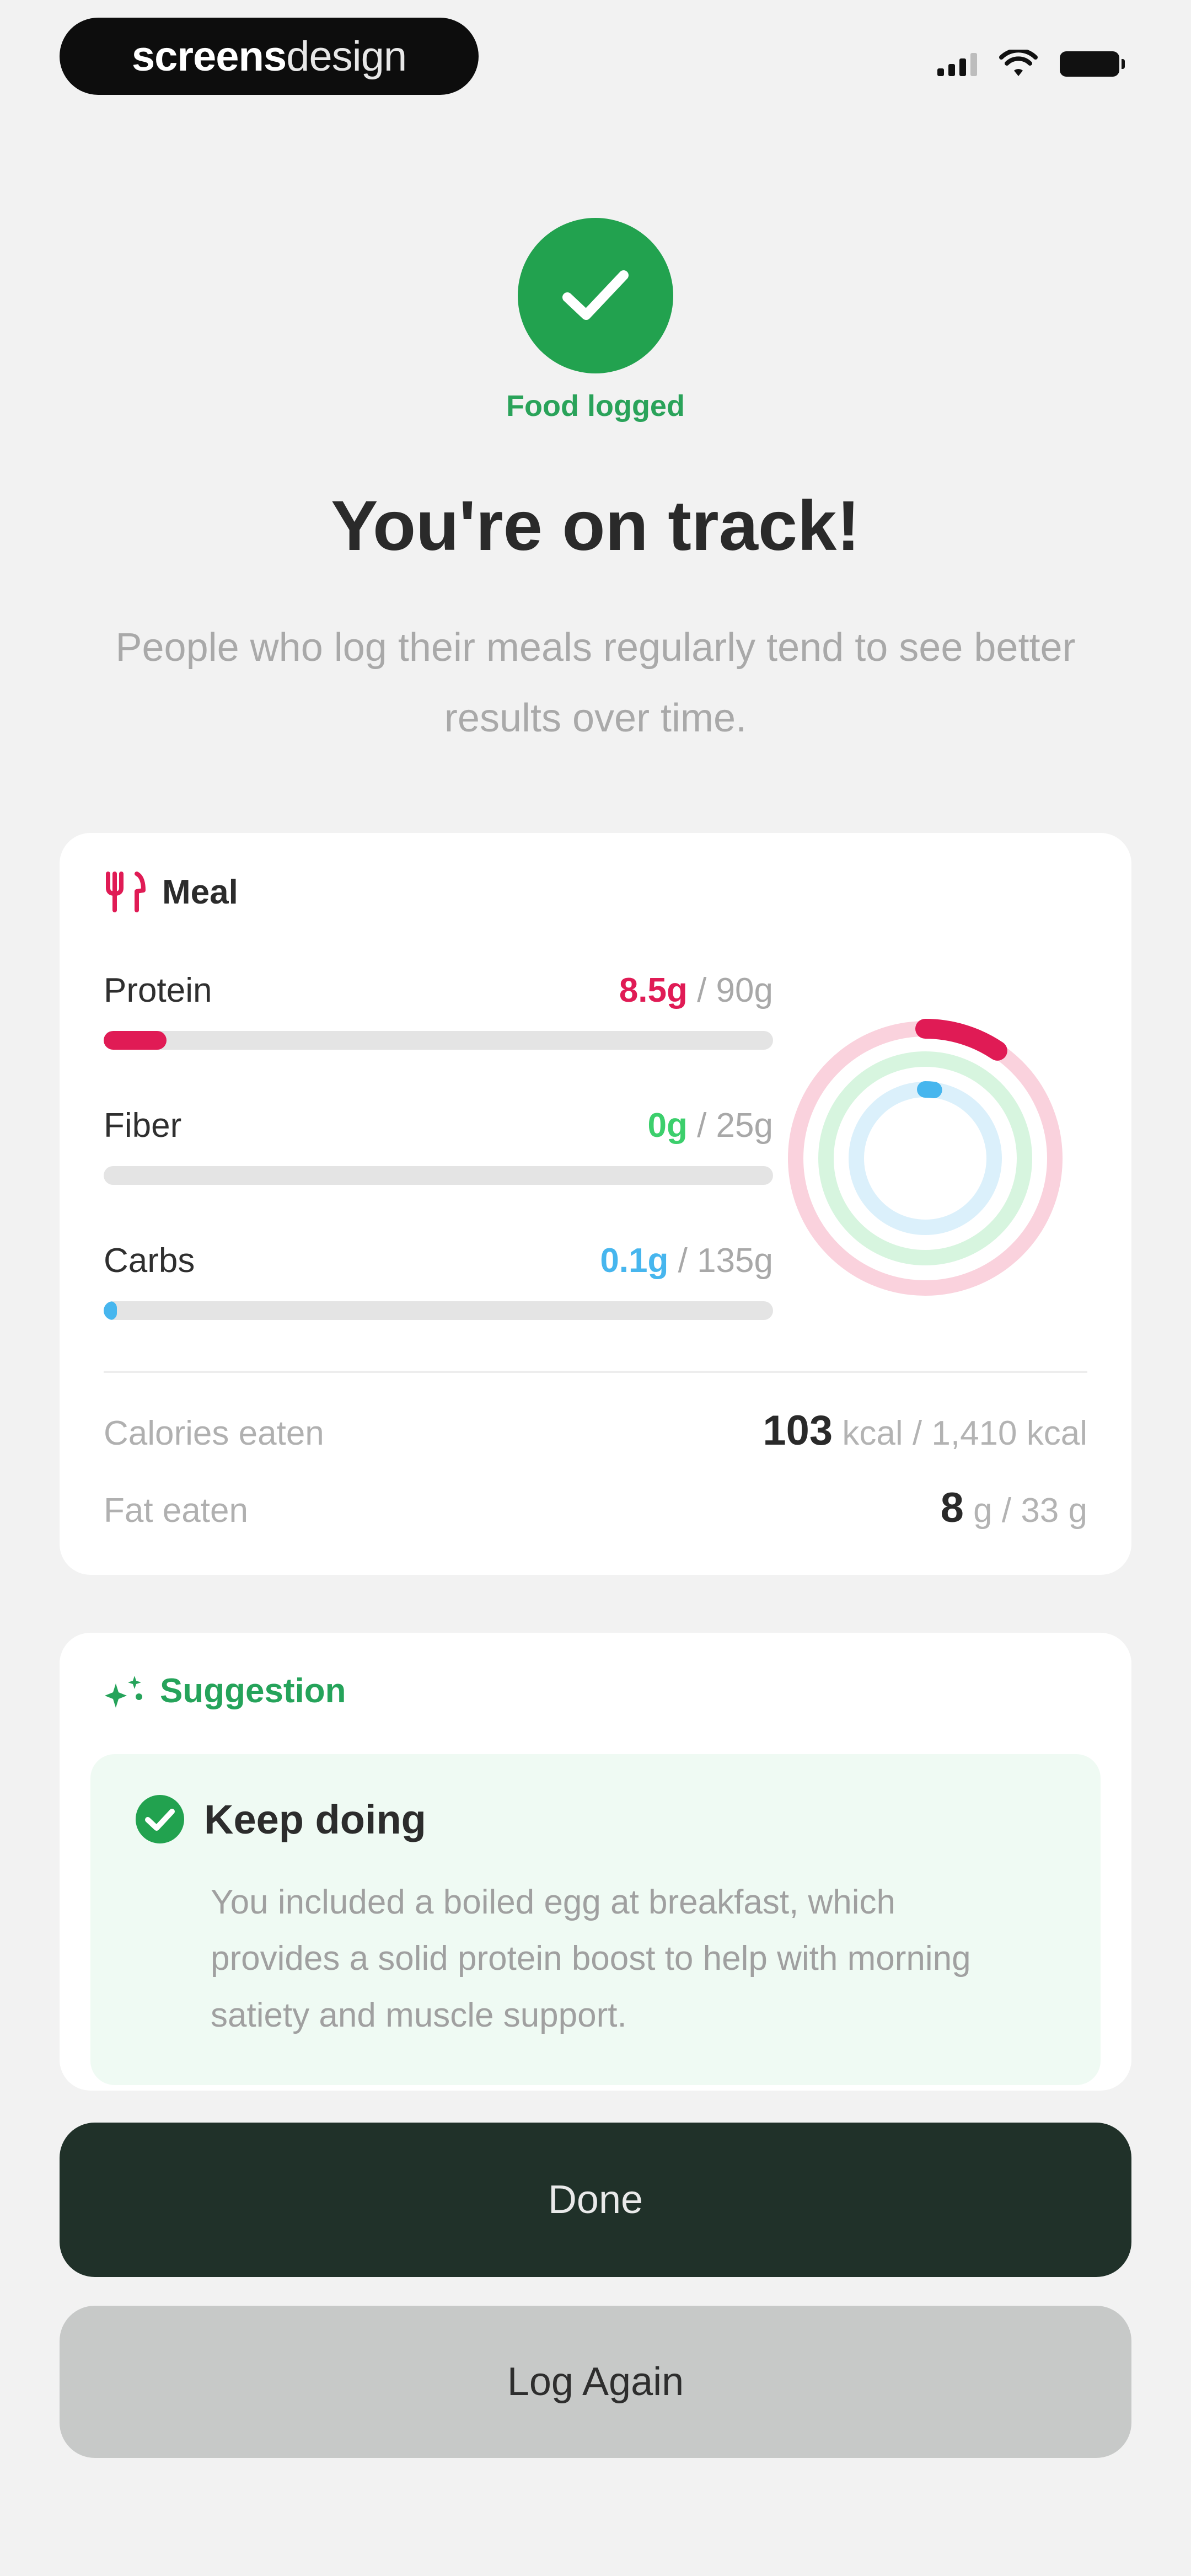 The width and height of the screenshot is (1191, 2576). Describe the element at coordinates (595, 406) in the screenshot. I see `food-logged-label: Food logged` at that location.